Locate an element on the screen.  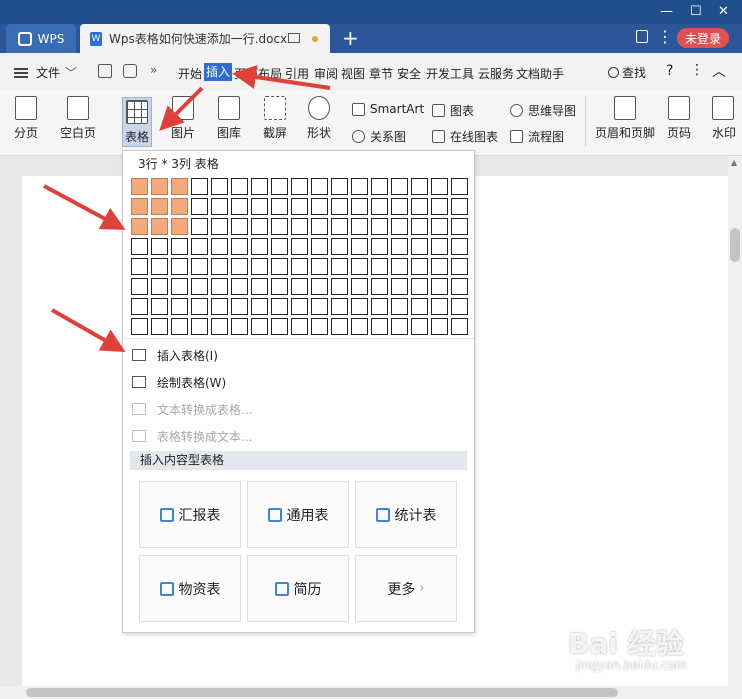
window-mode-icon is located at coordinates (642, 36).